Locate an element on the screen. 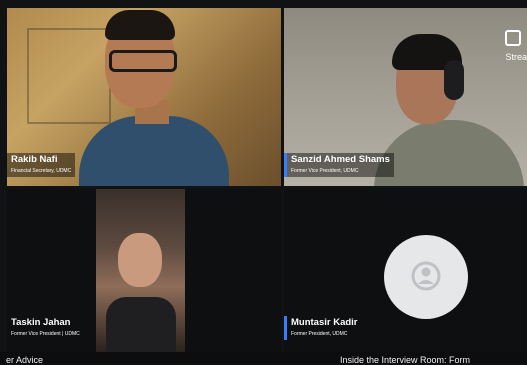 This screenshot has height=365, width=527. stream-label: Strea is located at coordinates (516, 57).